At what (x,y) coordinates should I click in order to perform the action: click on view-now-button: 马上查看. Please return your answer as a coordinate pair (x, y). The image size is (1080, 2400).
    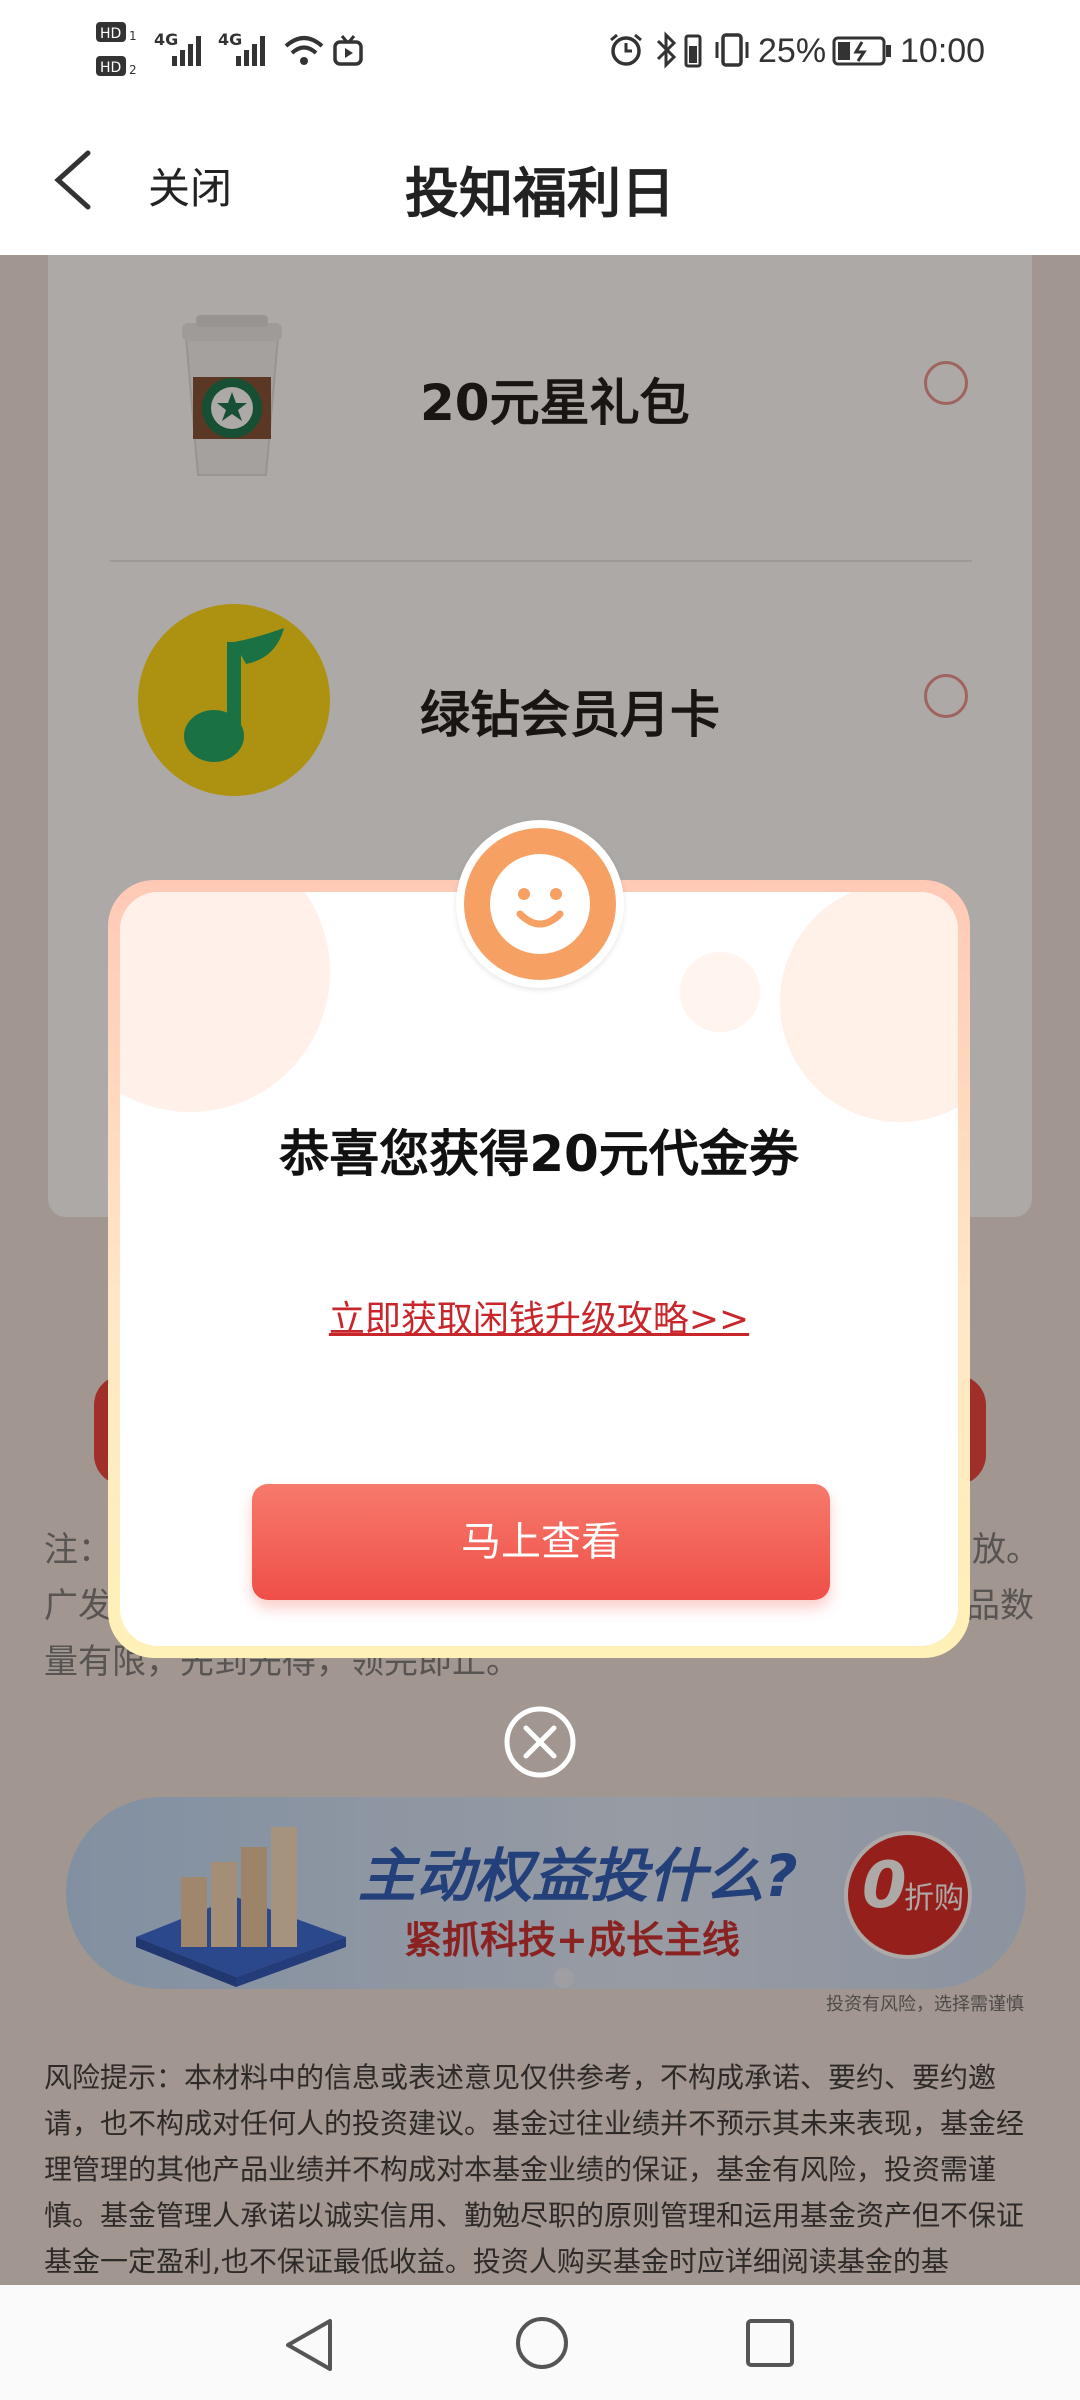
    Looking at the image, I should click on (541, 1542).